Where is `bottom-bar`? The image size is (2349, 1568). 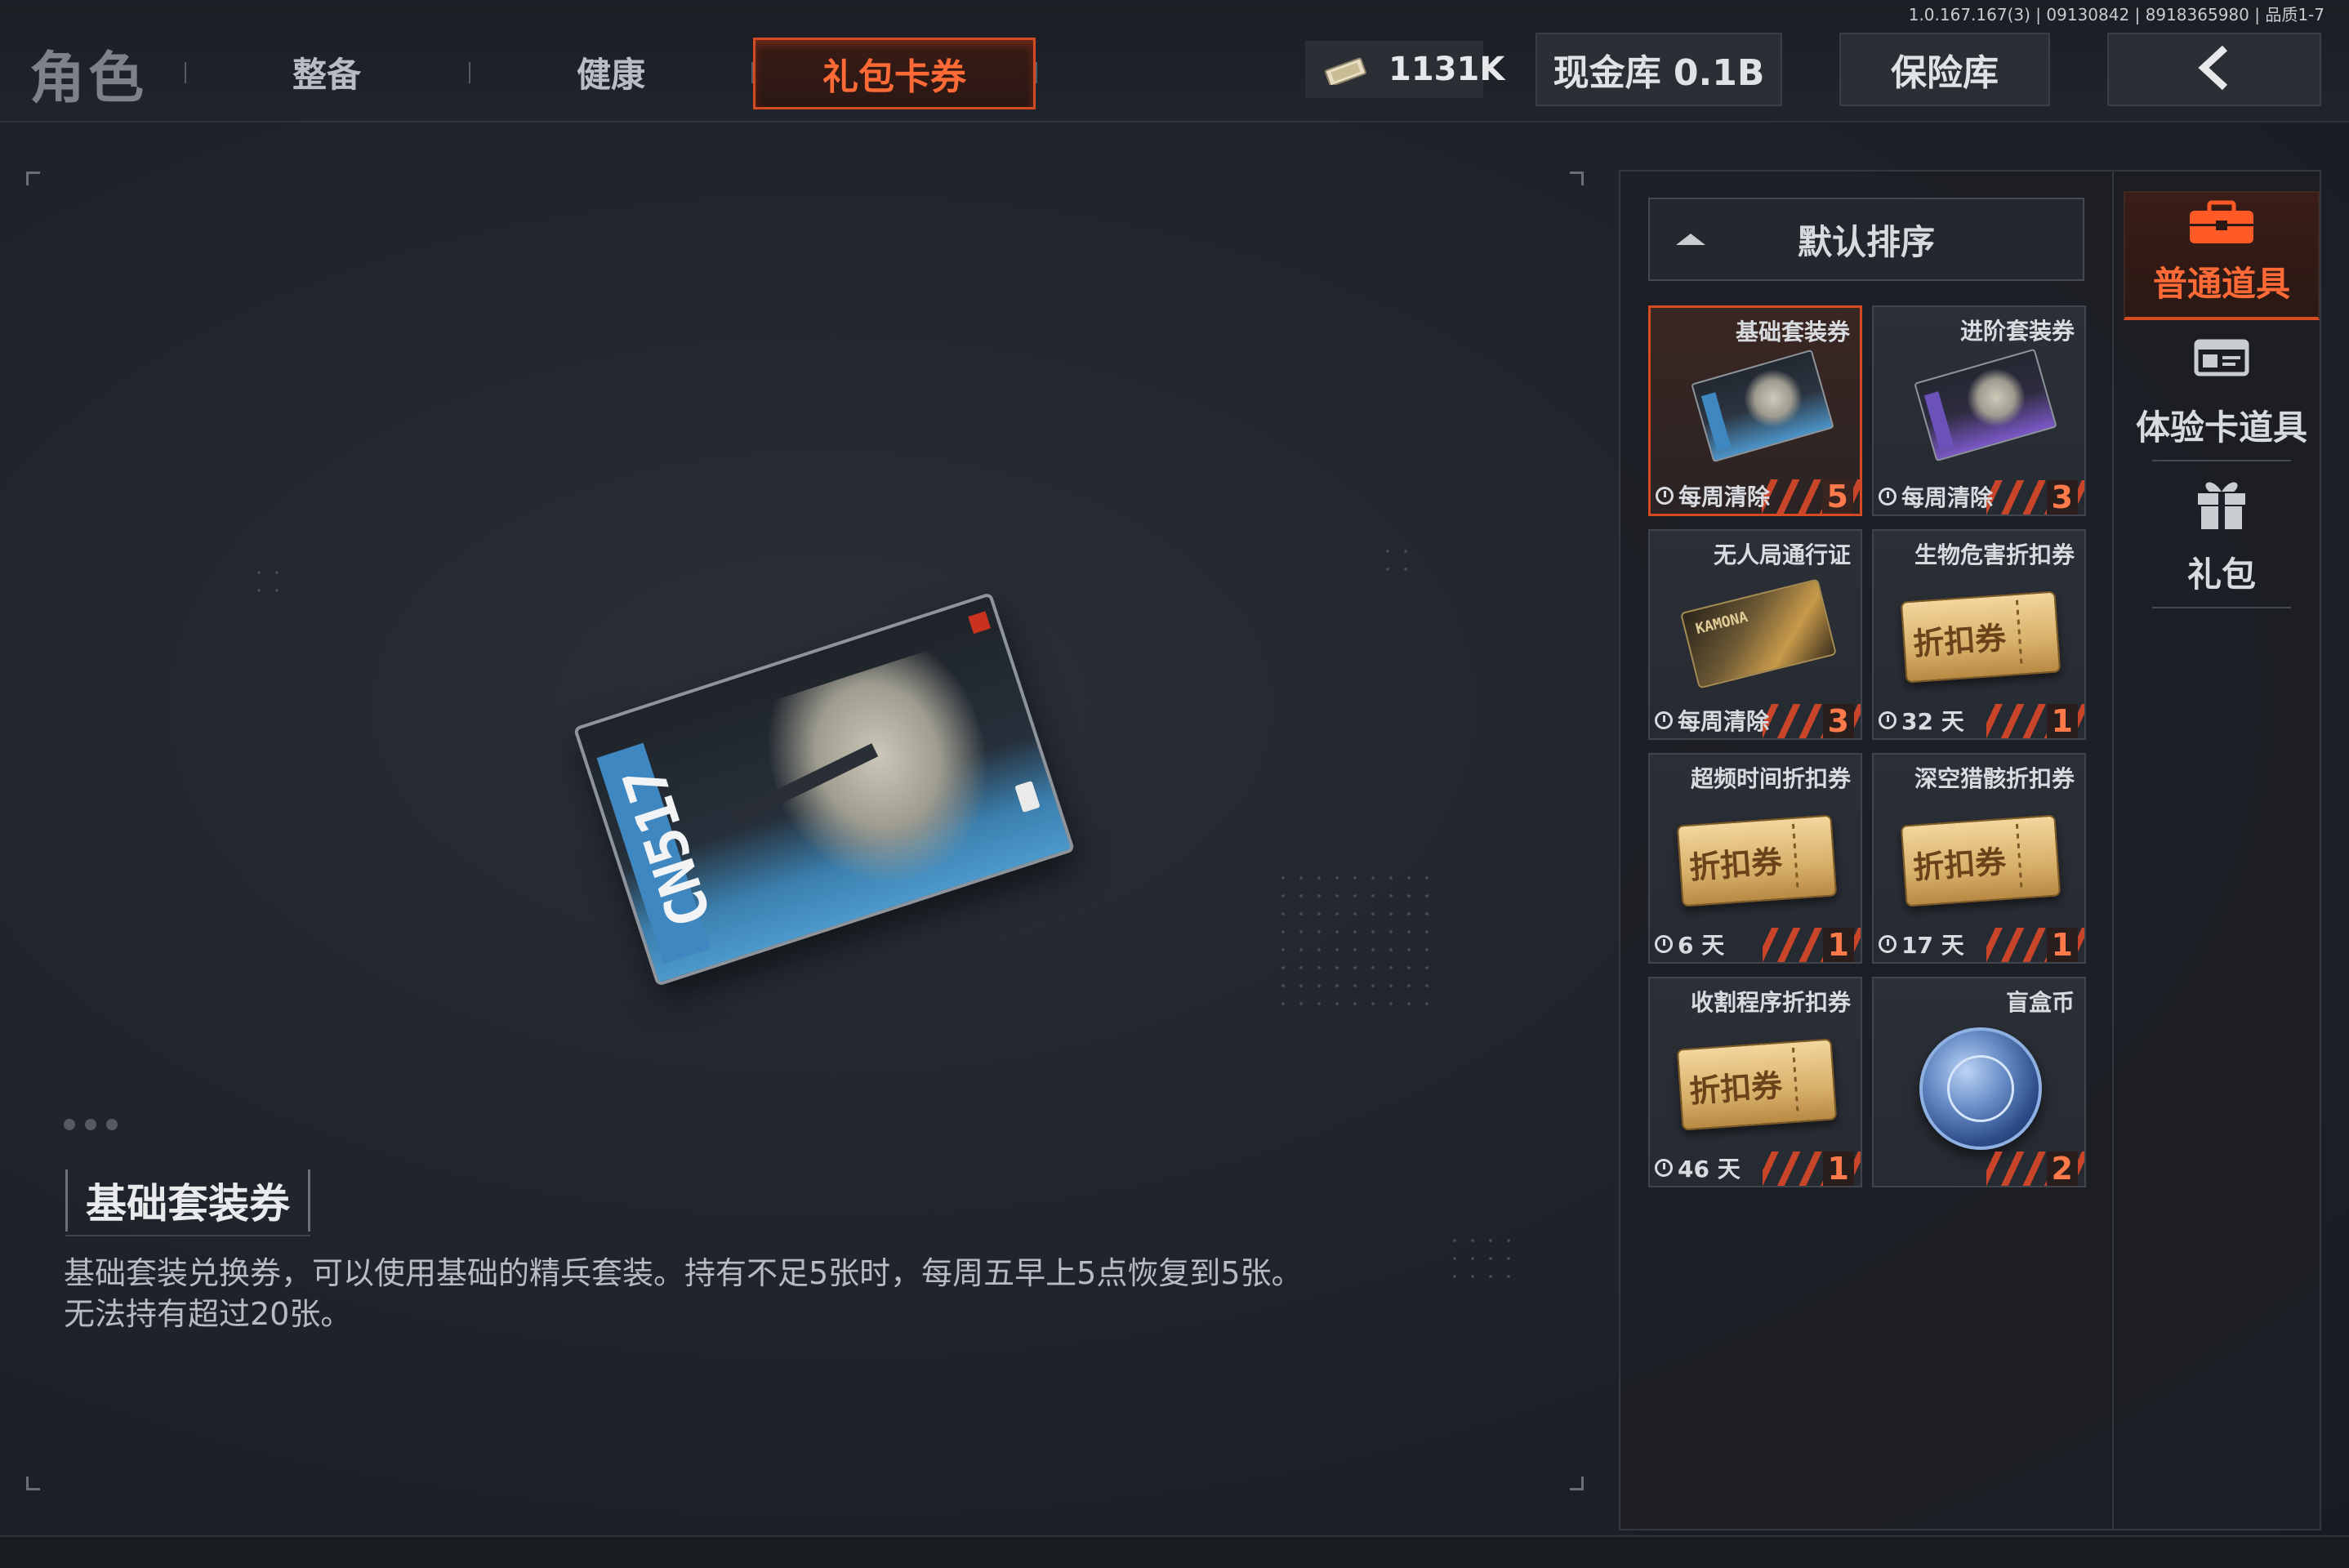
bottom-bar is located at coordinates (1174, 1552).